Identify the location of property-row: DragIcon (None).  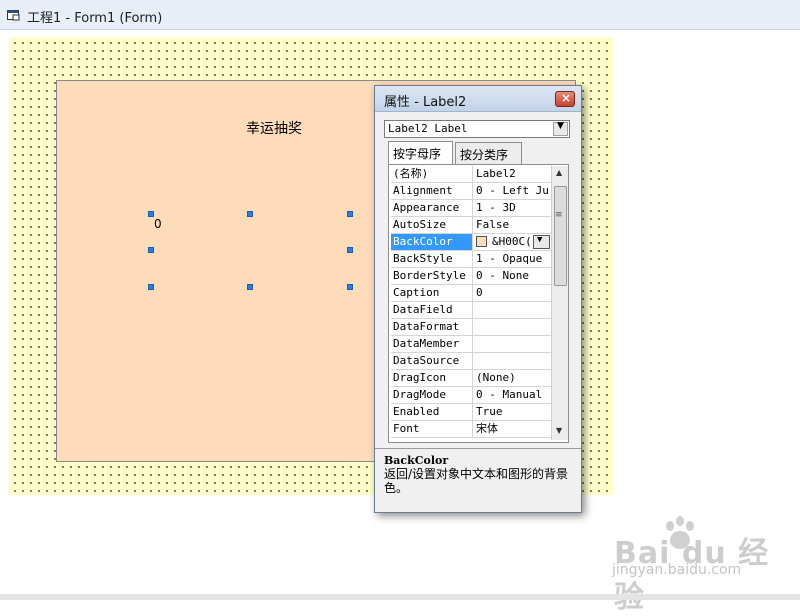
(471, 378).